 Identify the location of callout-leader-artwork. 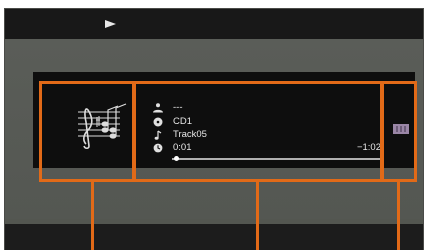
(92, 216).